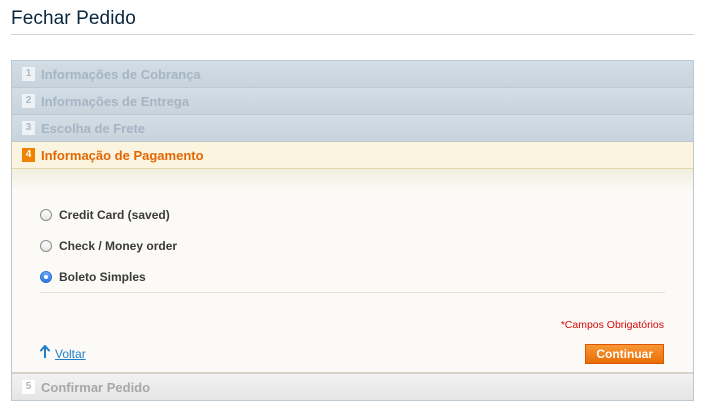  What do you see at coordinates (28, 128) in the screenshot?
I see `step-number: 3` at bounding box center [28, 128].